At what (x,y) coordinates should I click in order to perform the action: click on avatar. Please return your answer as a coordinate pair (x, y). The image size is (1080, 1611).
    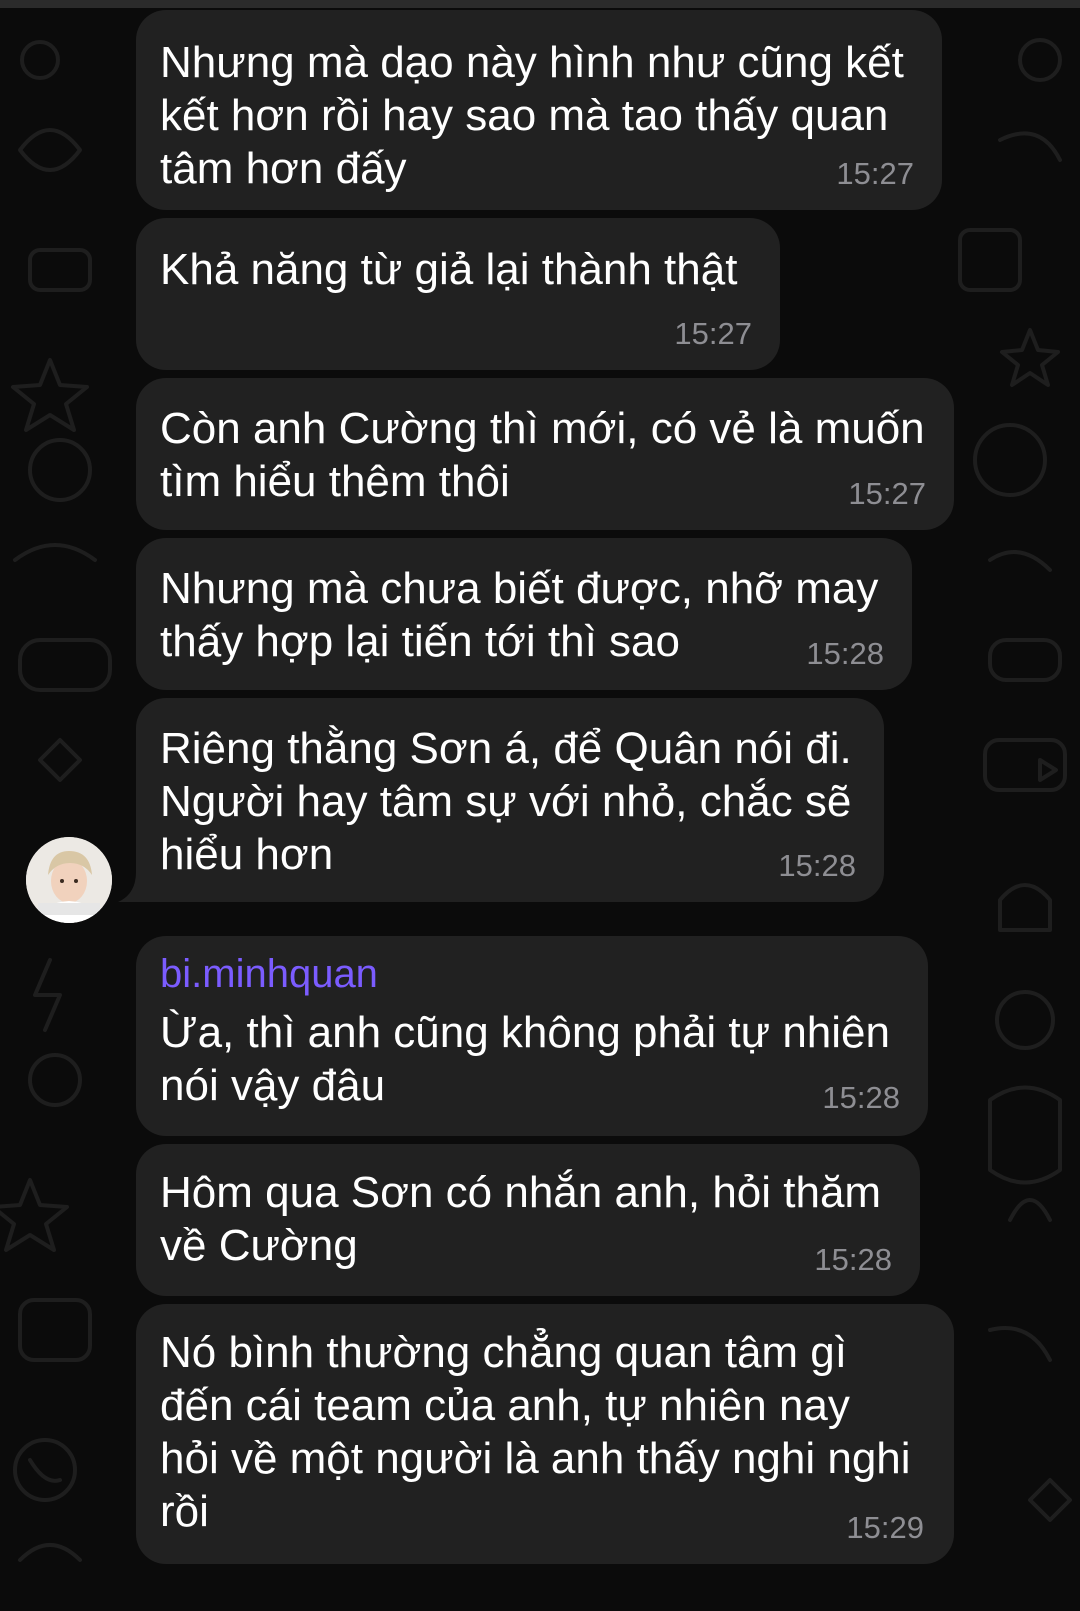
    Looking at the image, I should click on (69, 880).